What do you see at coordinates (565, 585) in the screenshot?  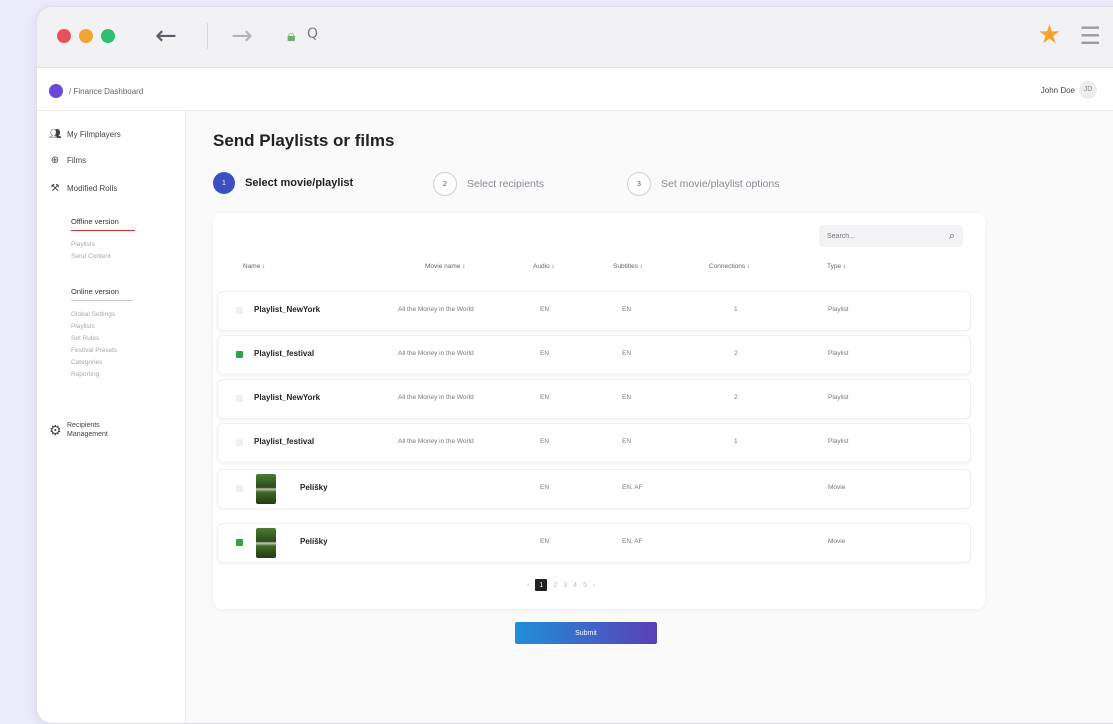 I see `page-3-button: 3` at bounding box center [565, 585].